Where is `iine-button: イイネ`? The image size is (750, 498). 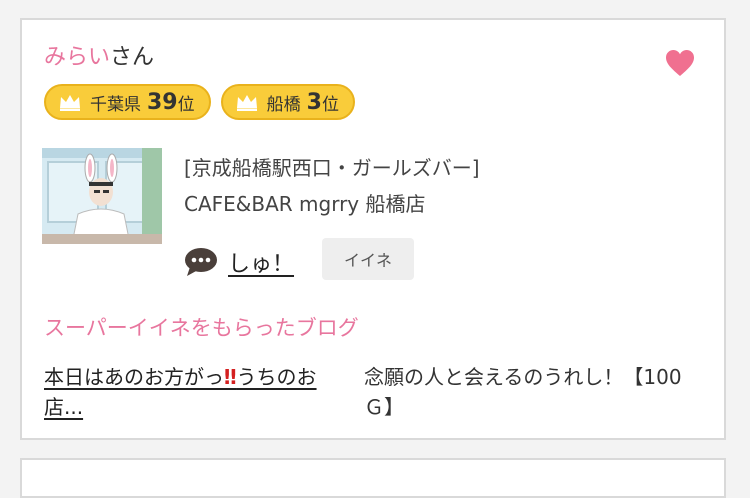 iine-button: イイネ is located at coordinates (368, 259).